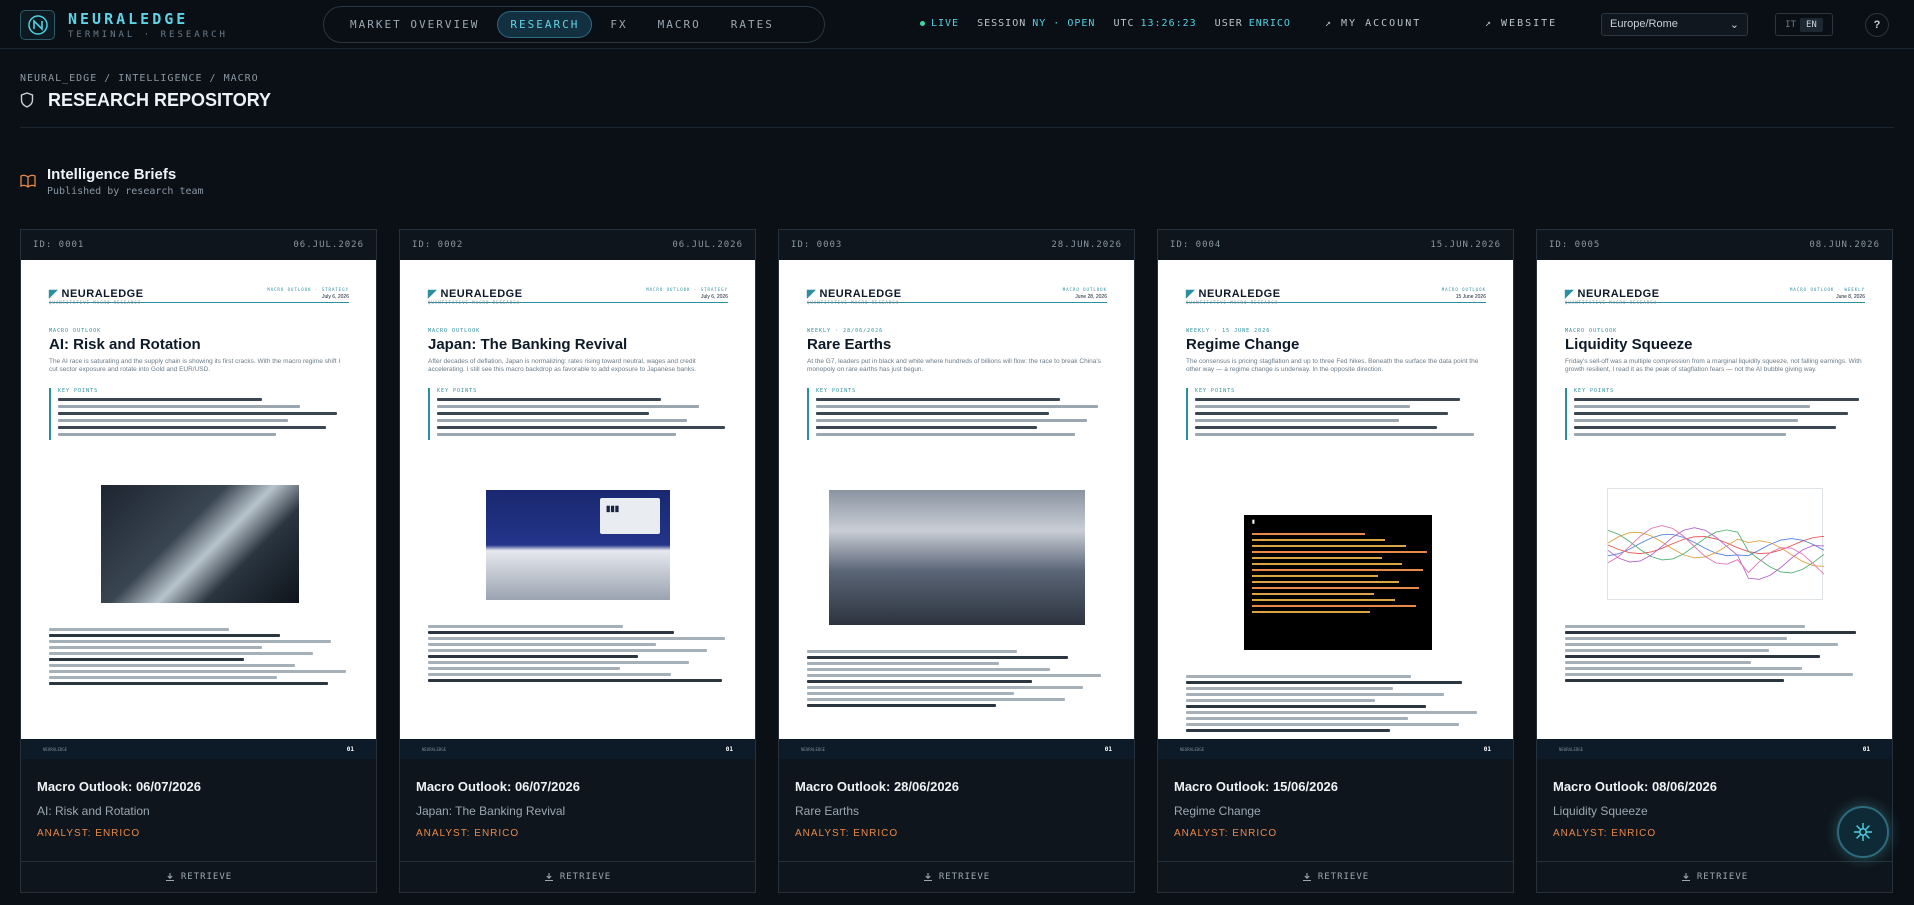 The height and width of the screenshot is (905, 1914). Describe the element at coordinates (1790, 25) in the screenshot. I see `lang-it: IT` at that location.